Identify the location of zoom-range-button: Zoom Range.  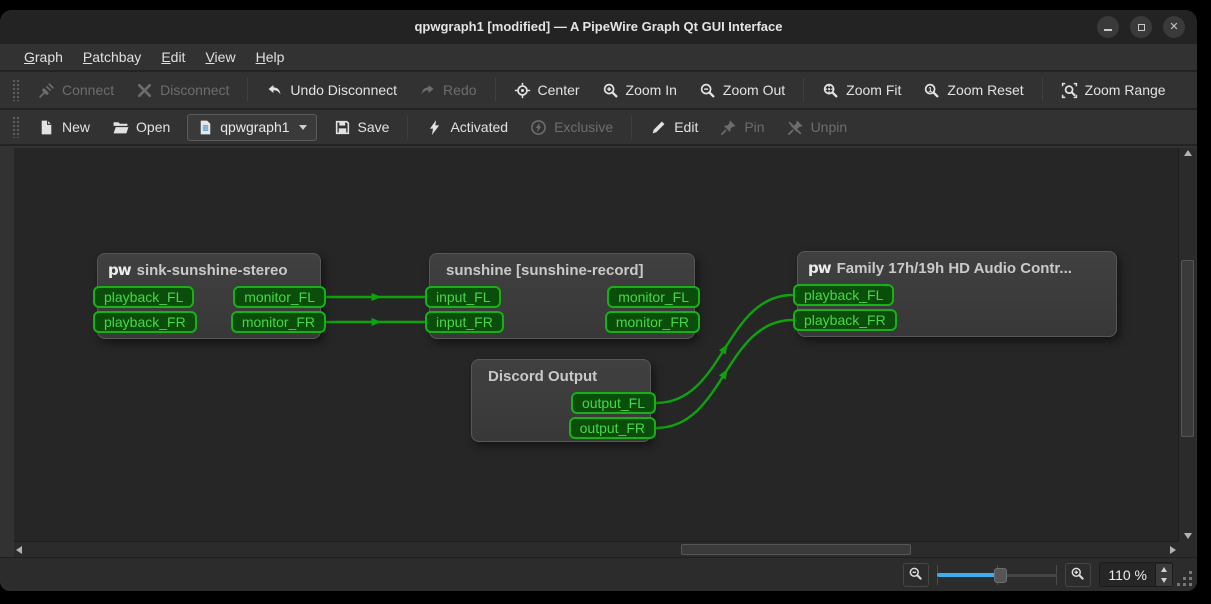
(1113, 90).